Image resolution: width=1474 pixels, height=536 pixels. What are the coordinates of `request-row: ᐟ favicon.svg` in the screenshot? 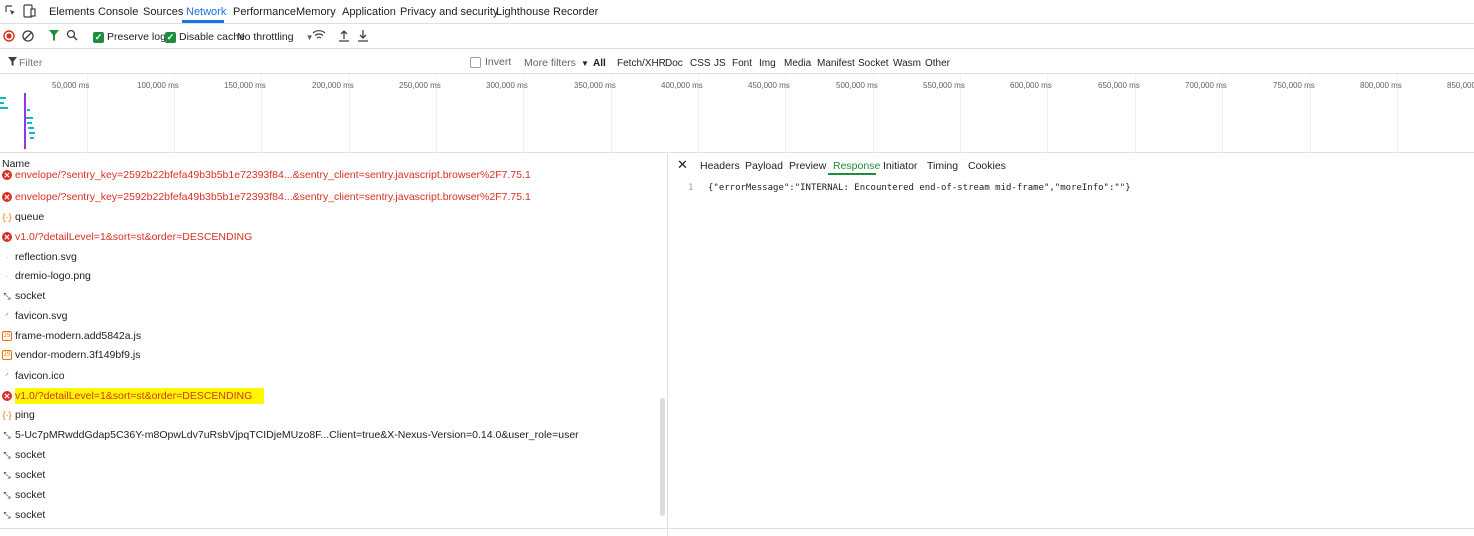 It's located at (330, 316).